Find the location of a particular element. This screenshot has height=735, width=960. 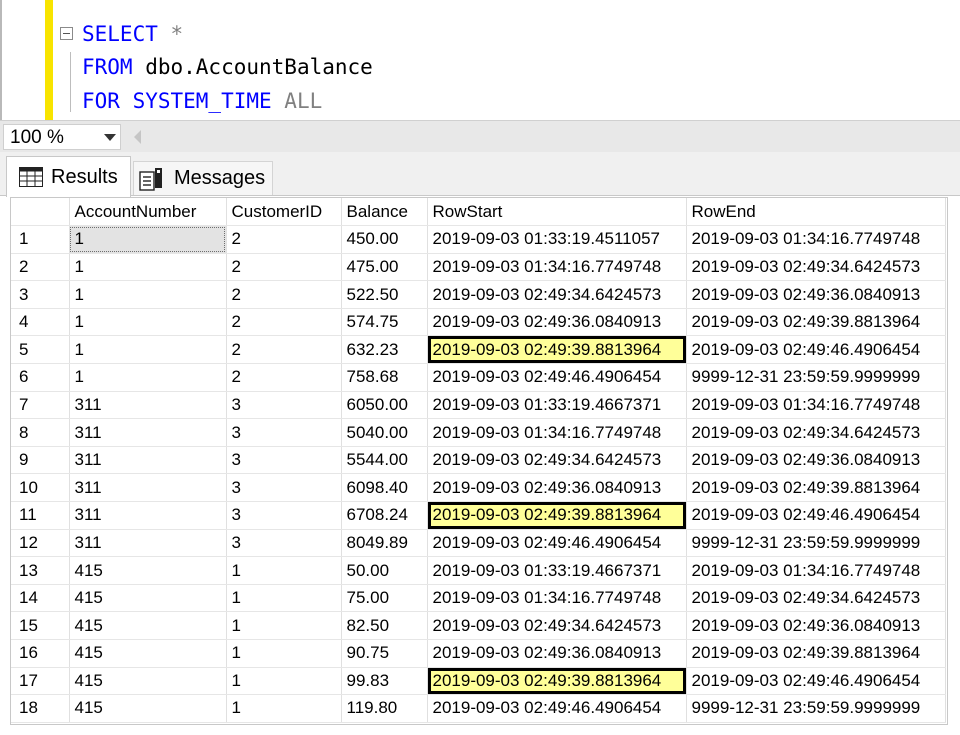

column-header-balance: Balance is located at coordinates (384, 212).